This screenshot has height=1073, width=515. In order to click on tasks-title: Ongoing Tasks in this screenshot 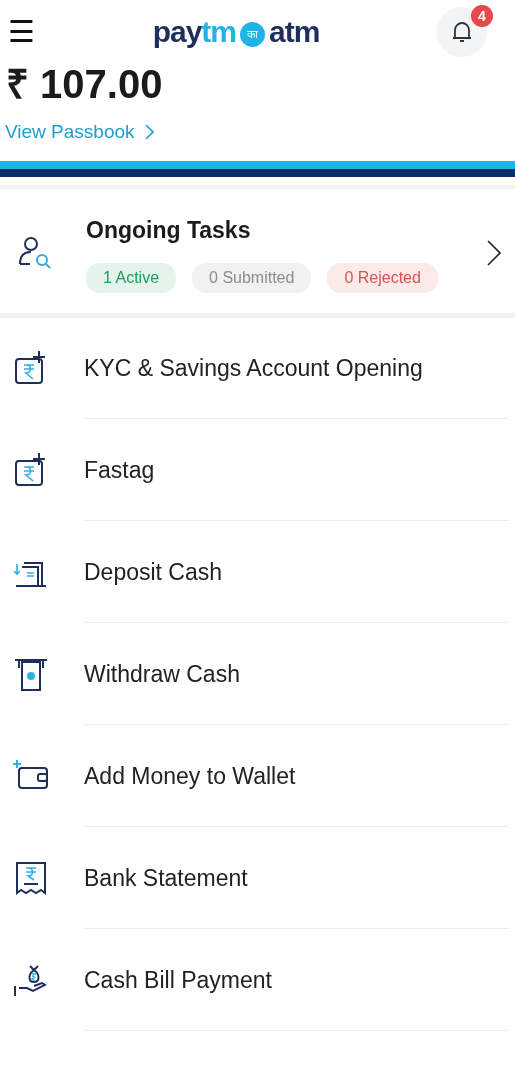, I will do `click(169, 230)`.